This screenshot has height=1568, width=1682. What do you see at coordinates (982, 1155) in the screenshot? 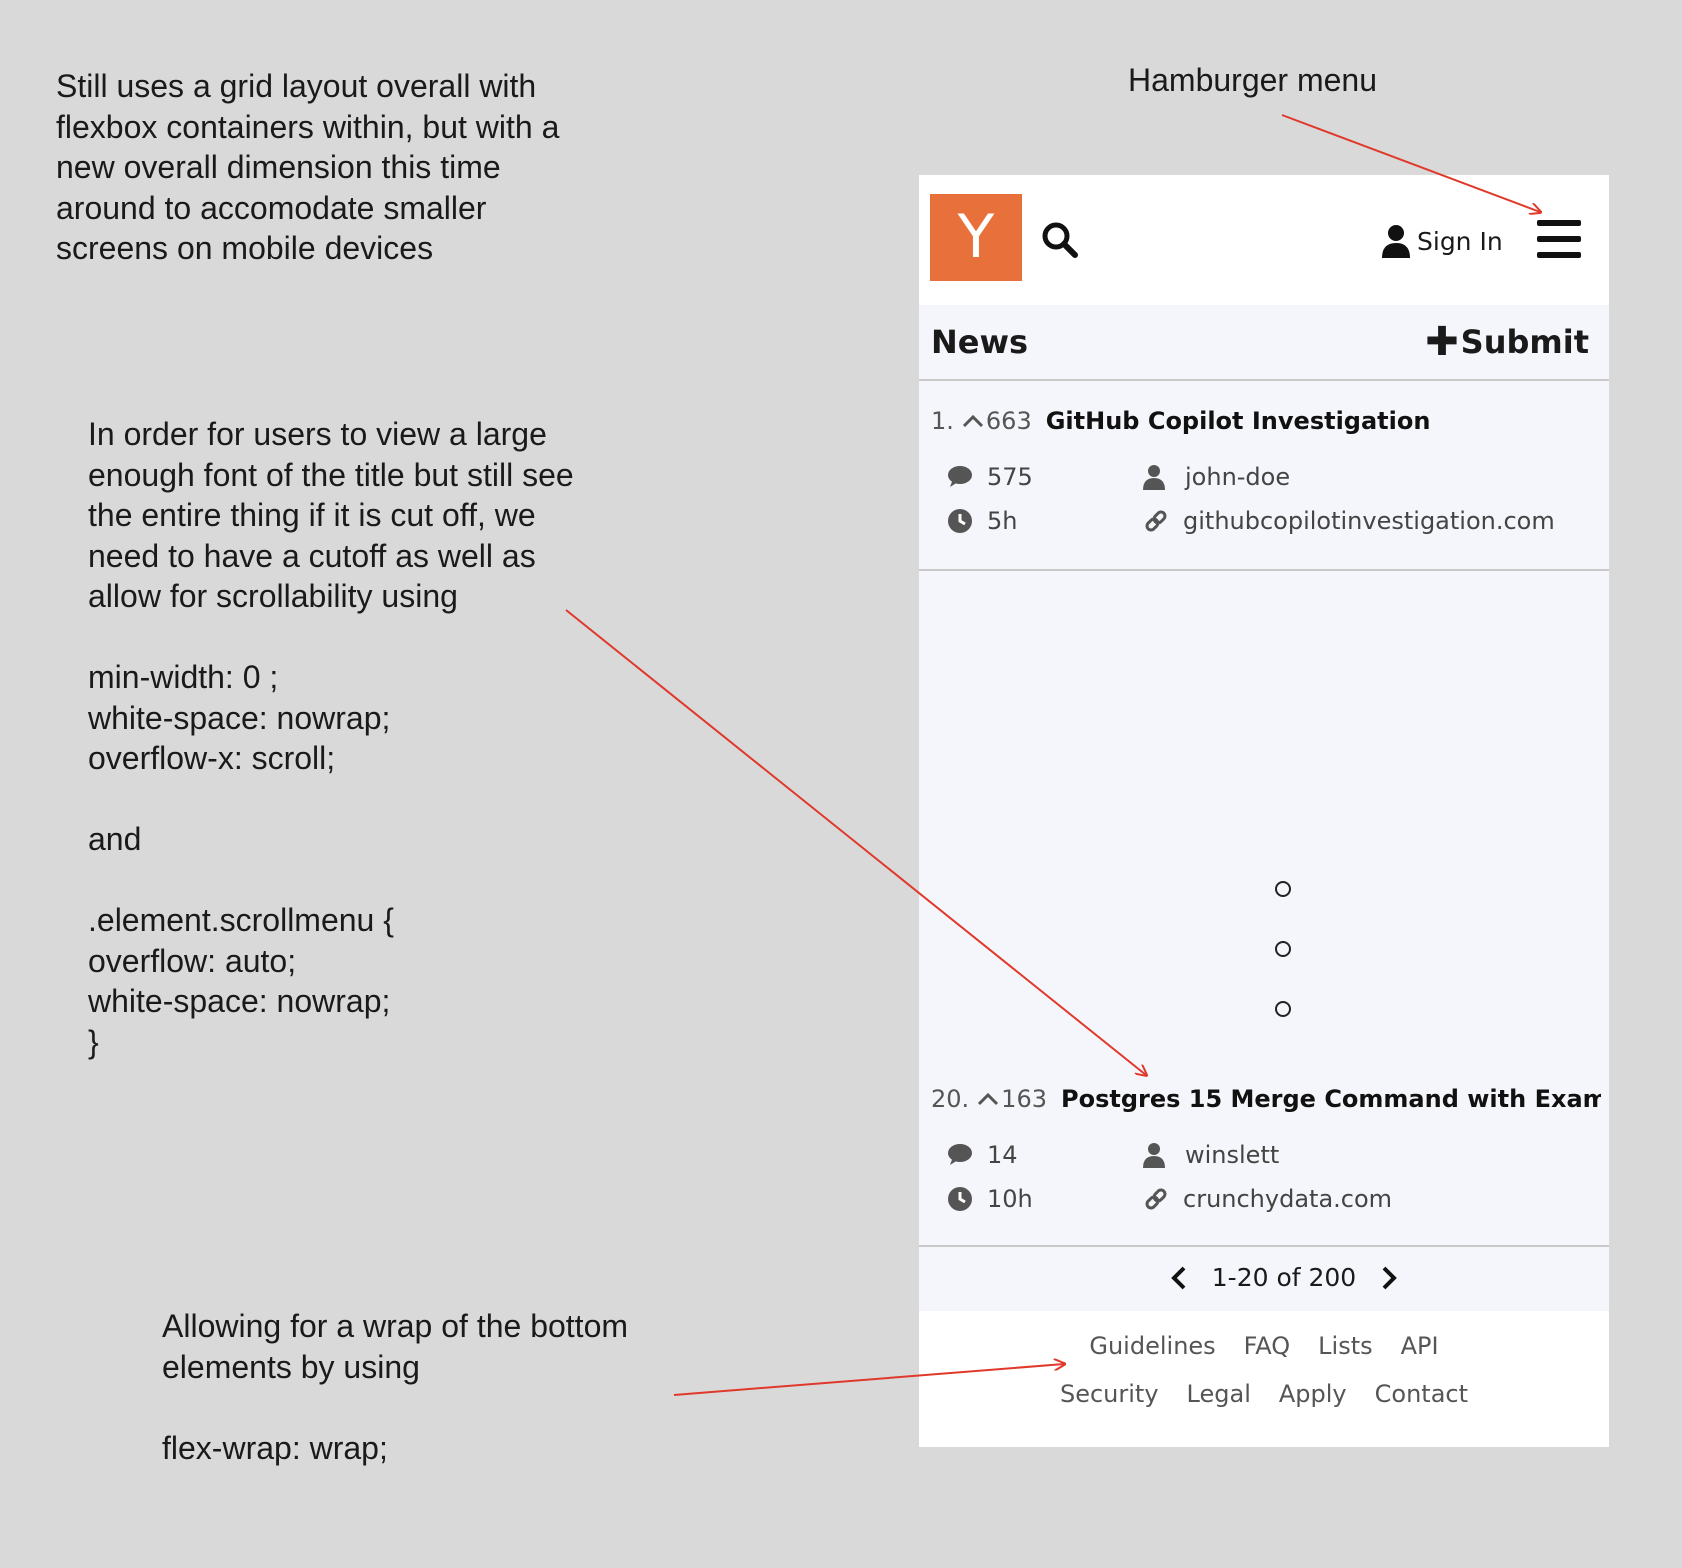
I see `comments-link: 14` at bounding box center [982, 1155].